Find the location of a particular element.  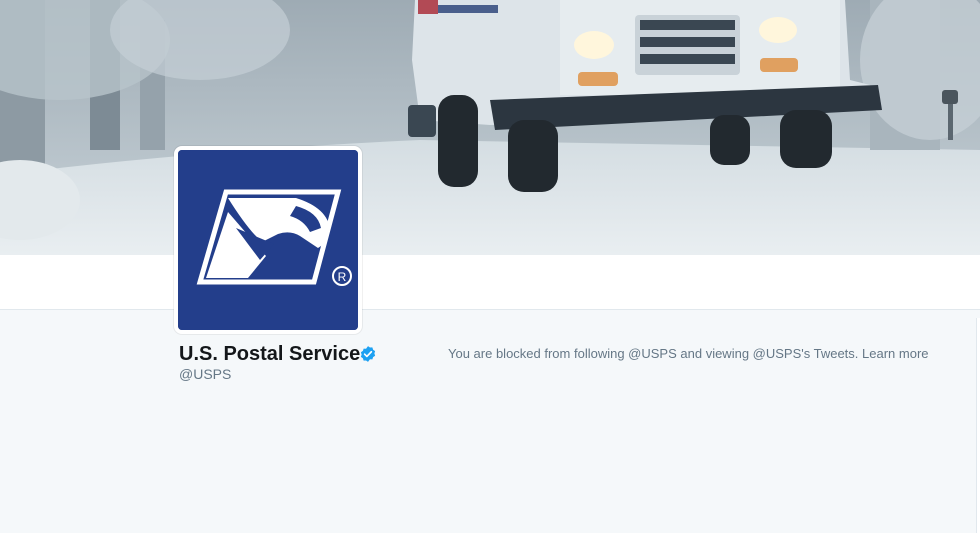

verified-badge-icon is located at coordinates (368, 354).